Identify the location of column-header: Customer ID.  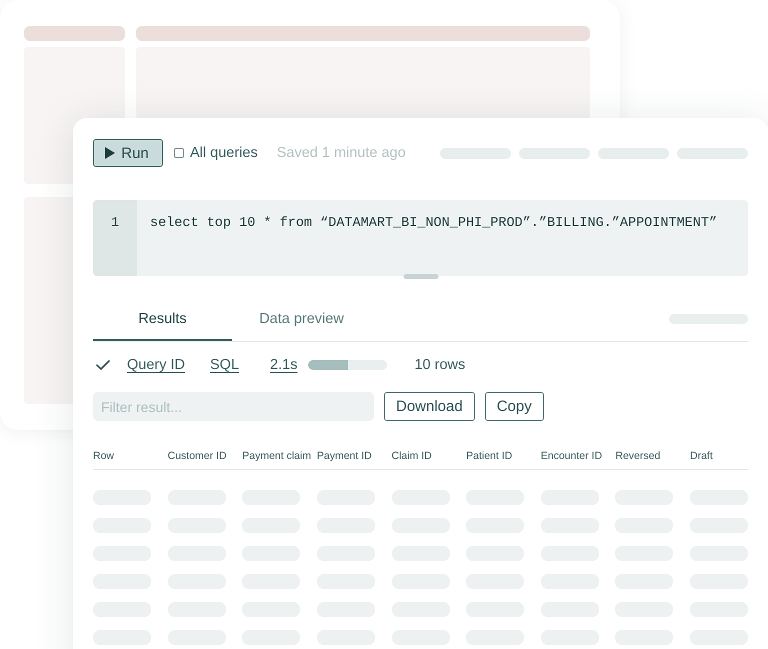
(197, 456).